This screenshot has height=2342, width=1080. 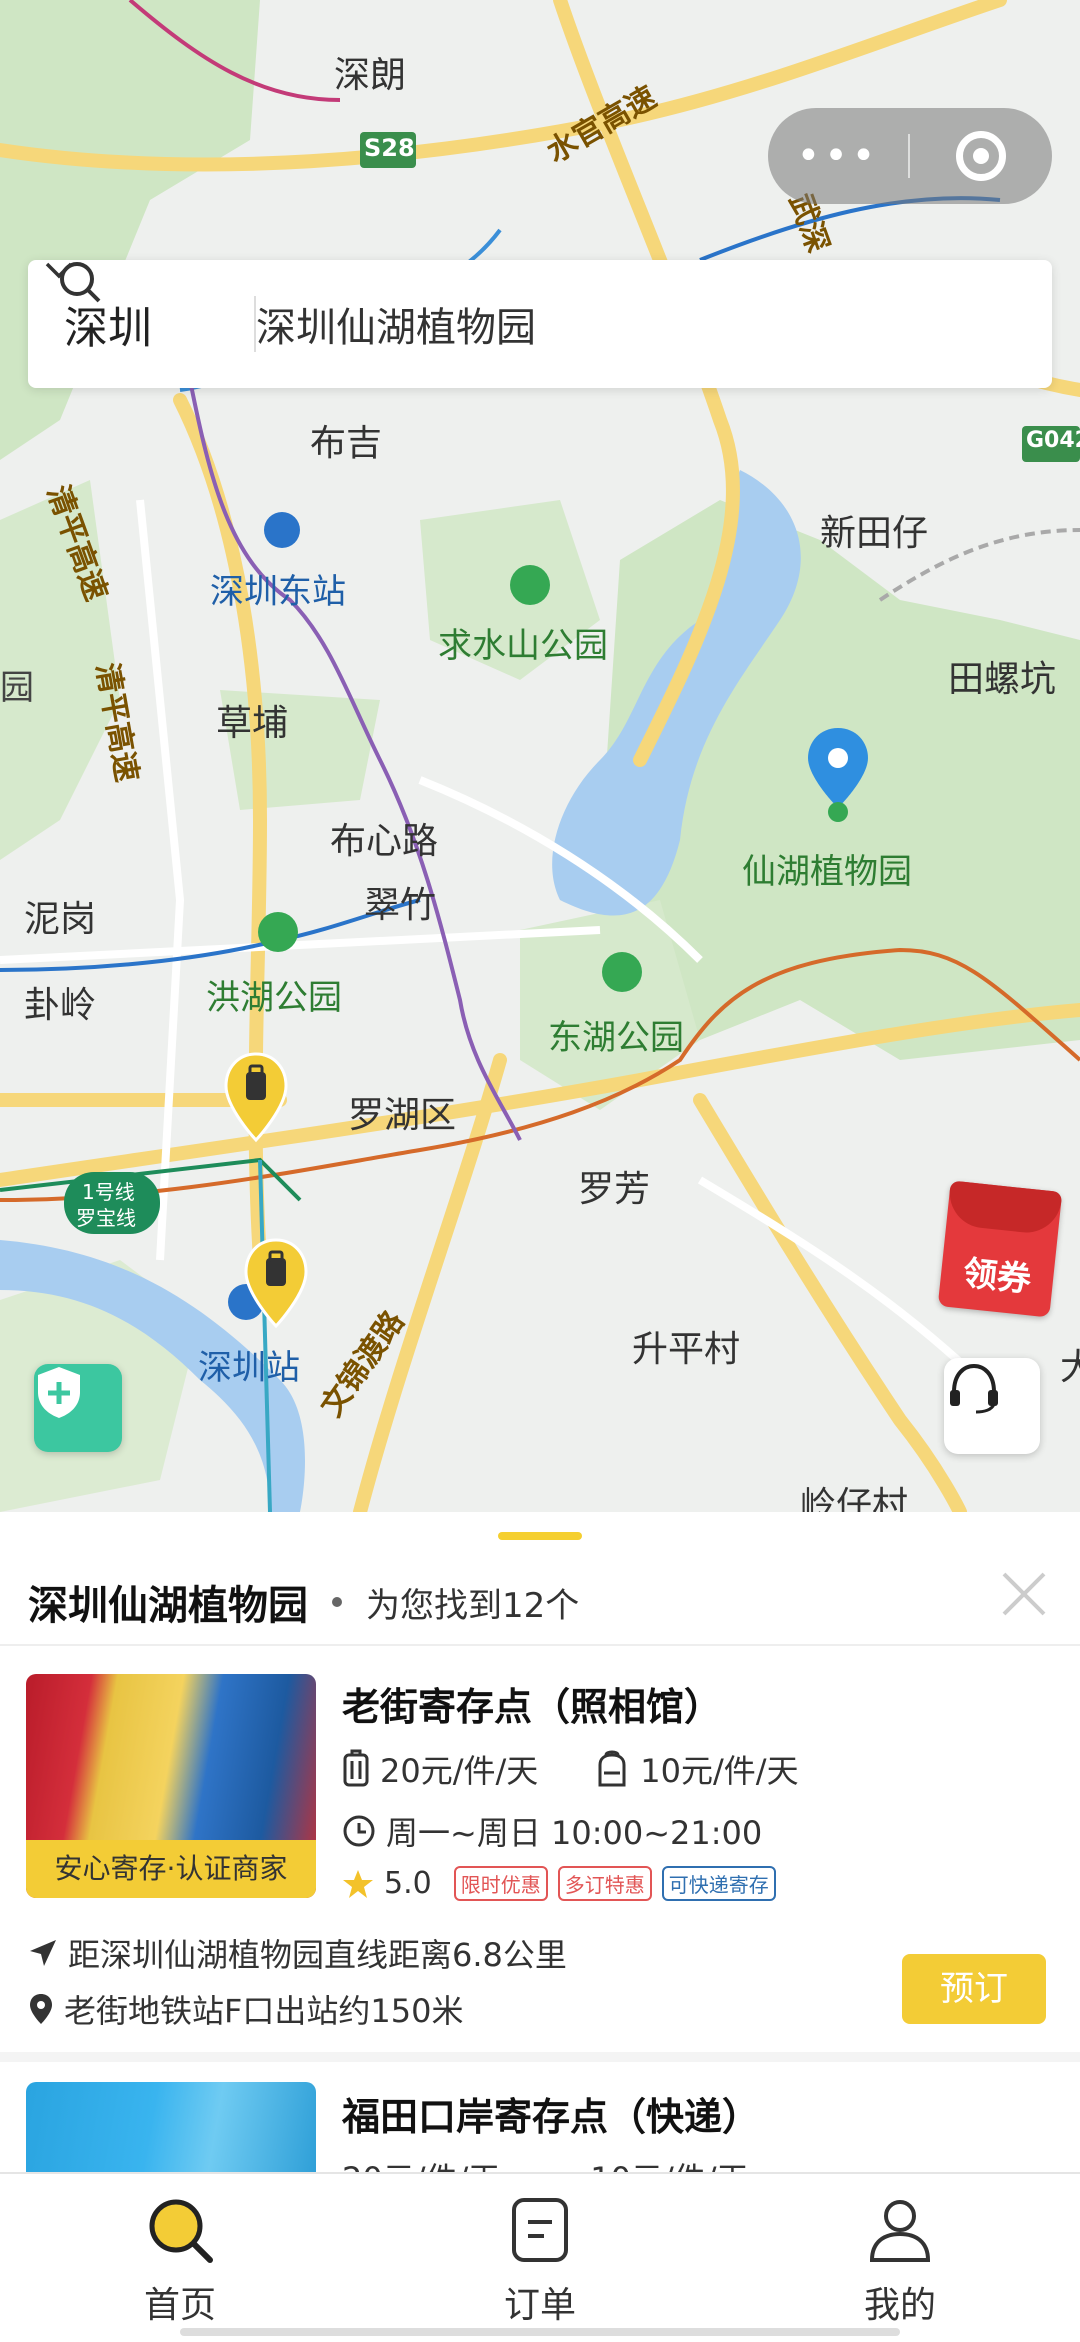 I want to click on tab-mine: 我的, so click(x=900, y=2261).